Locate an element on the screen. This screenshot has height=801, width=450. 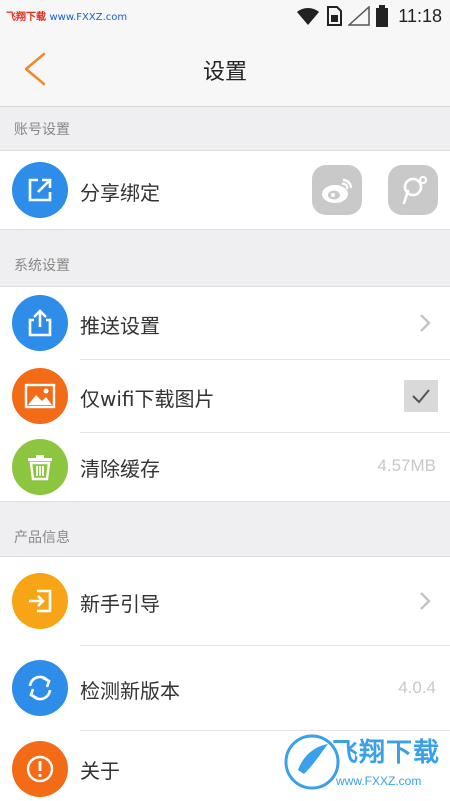
status-bar: 飞翔下载 www.FXXZ.com 11:18 is located at coordinates (225, 16).